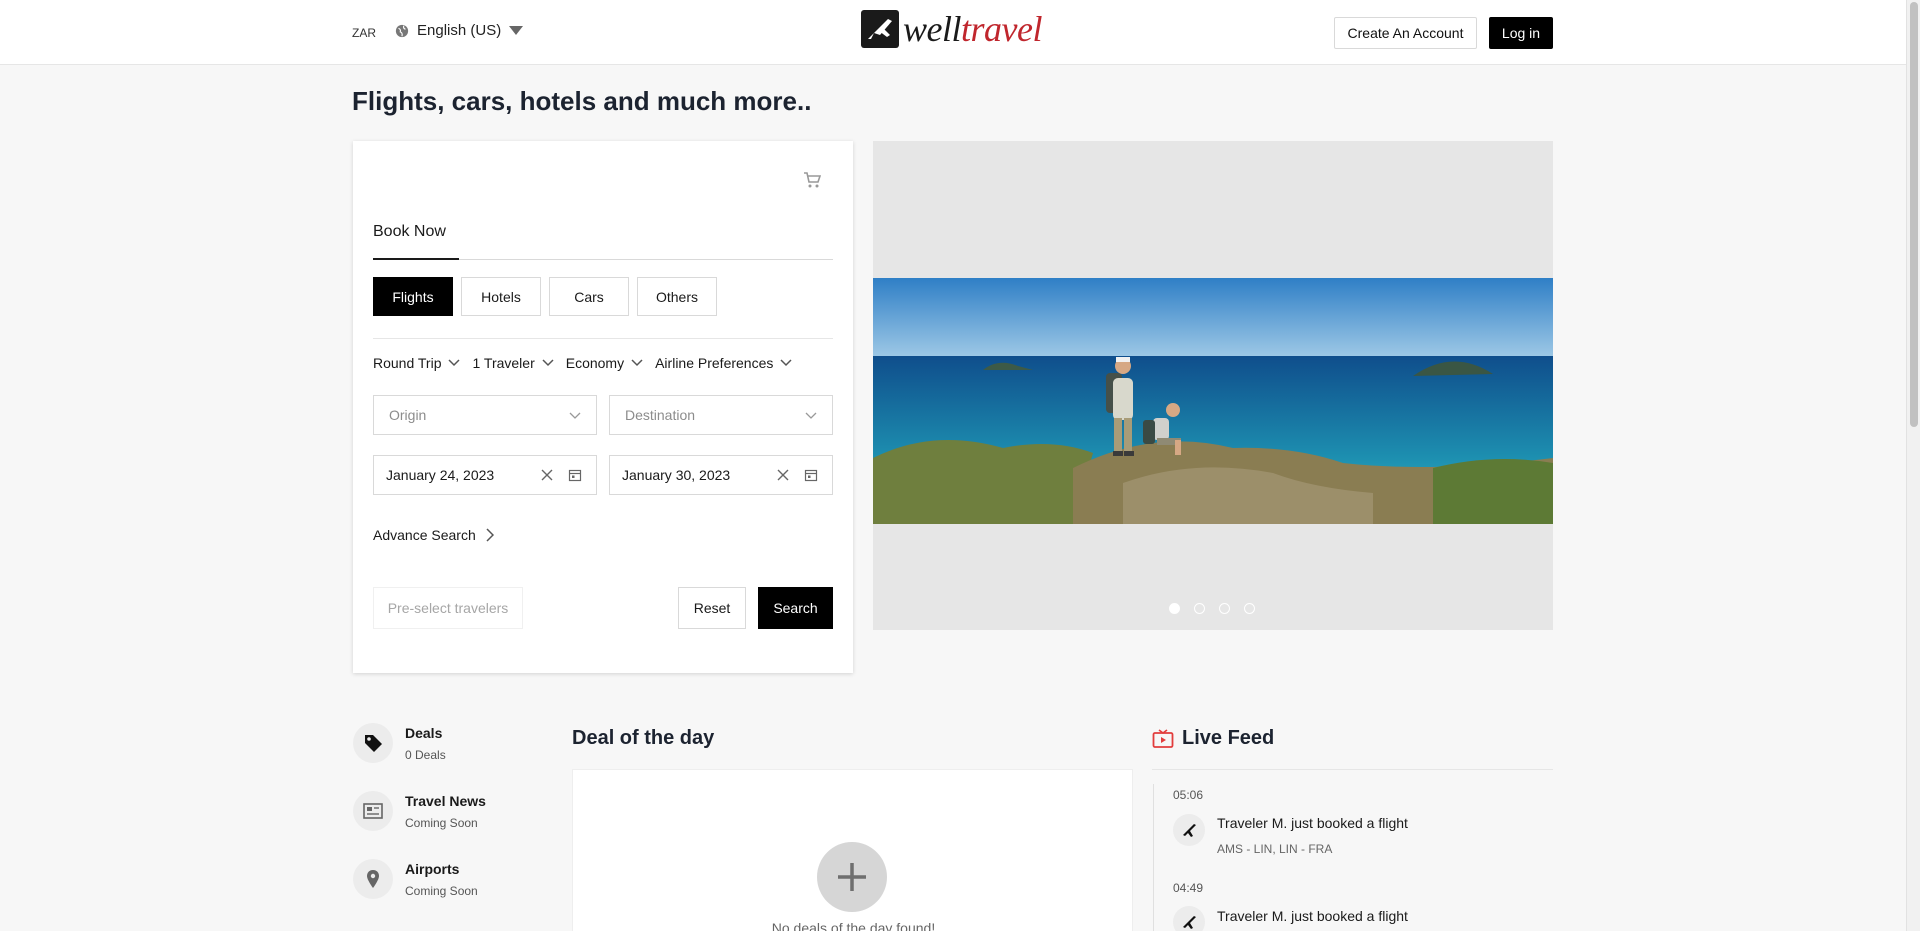 The width and height of the screenshot is (1920, 931). Describe the element at coordinates (1914, 214) in the screenshot. I see `scrollbar-thumb` at that location.